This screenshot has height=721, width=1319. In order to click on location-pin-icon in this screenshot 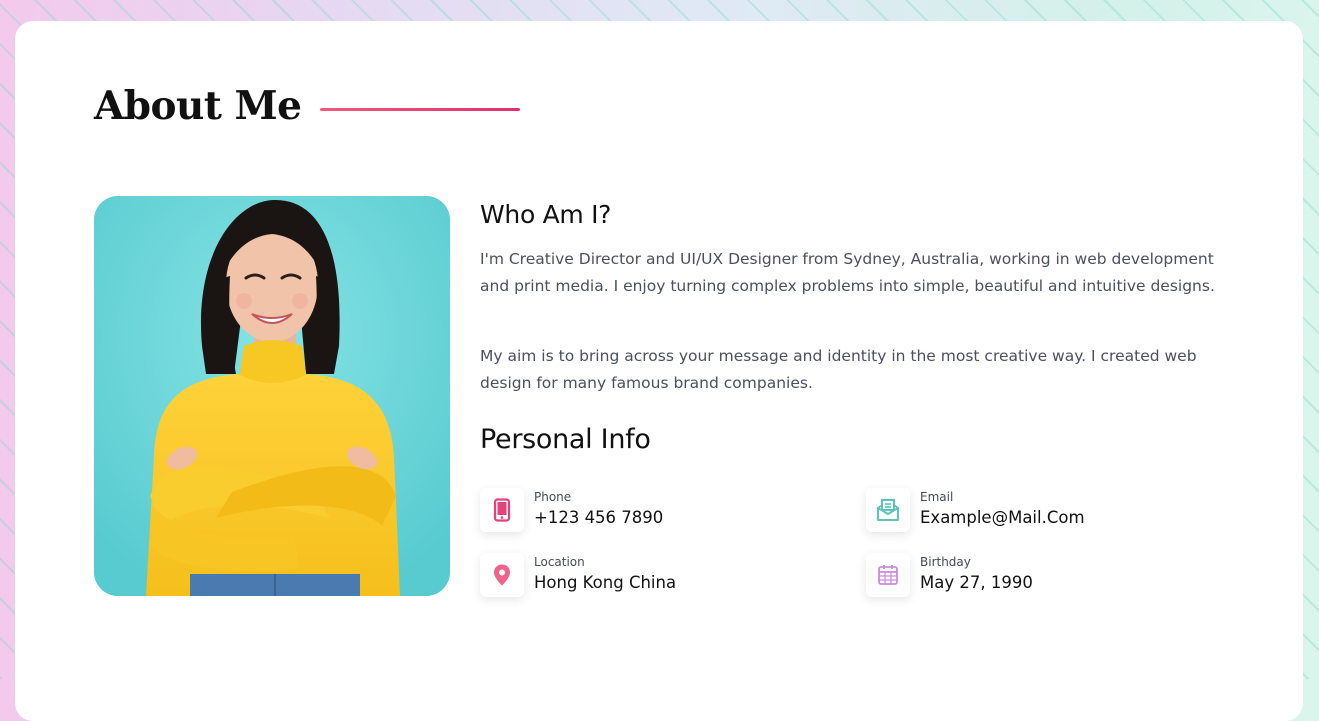, I will do `click(502, 575)`.